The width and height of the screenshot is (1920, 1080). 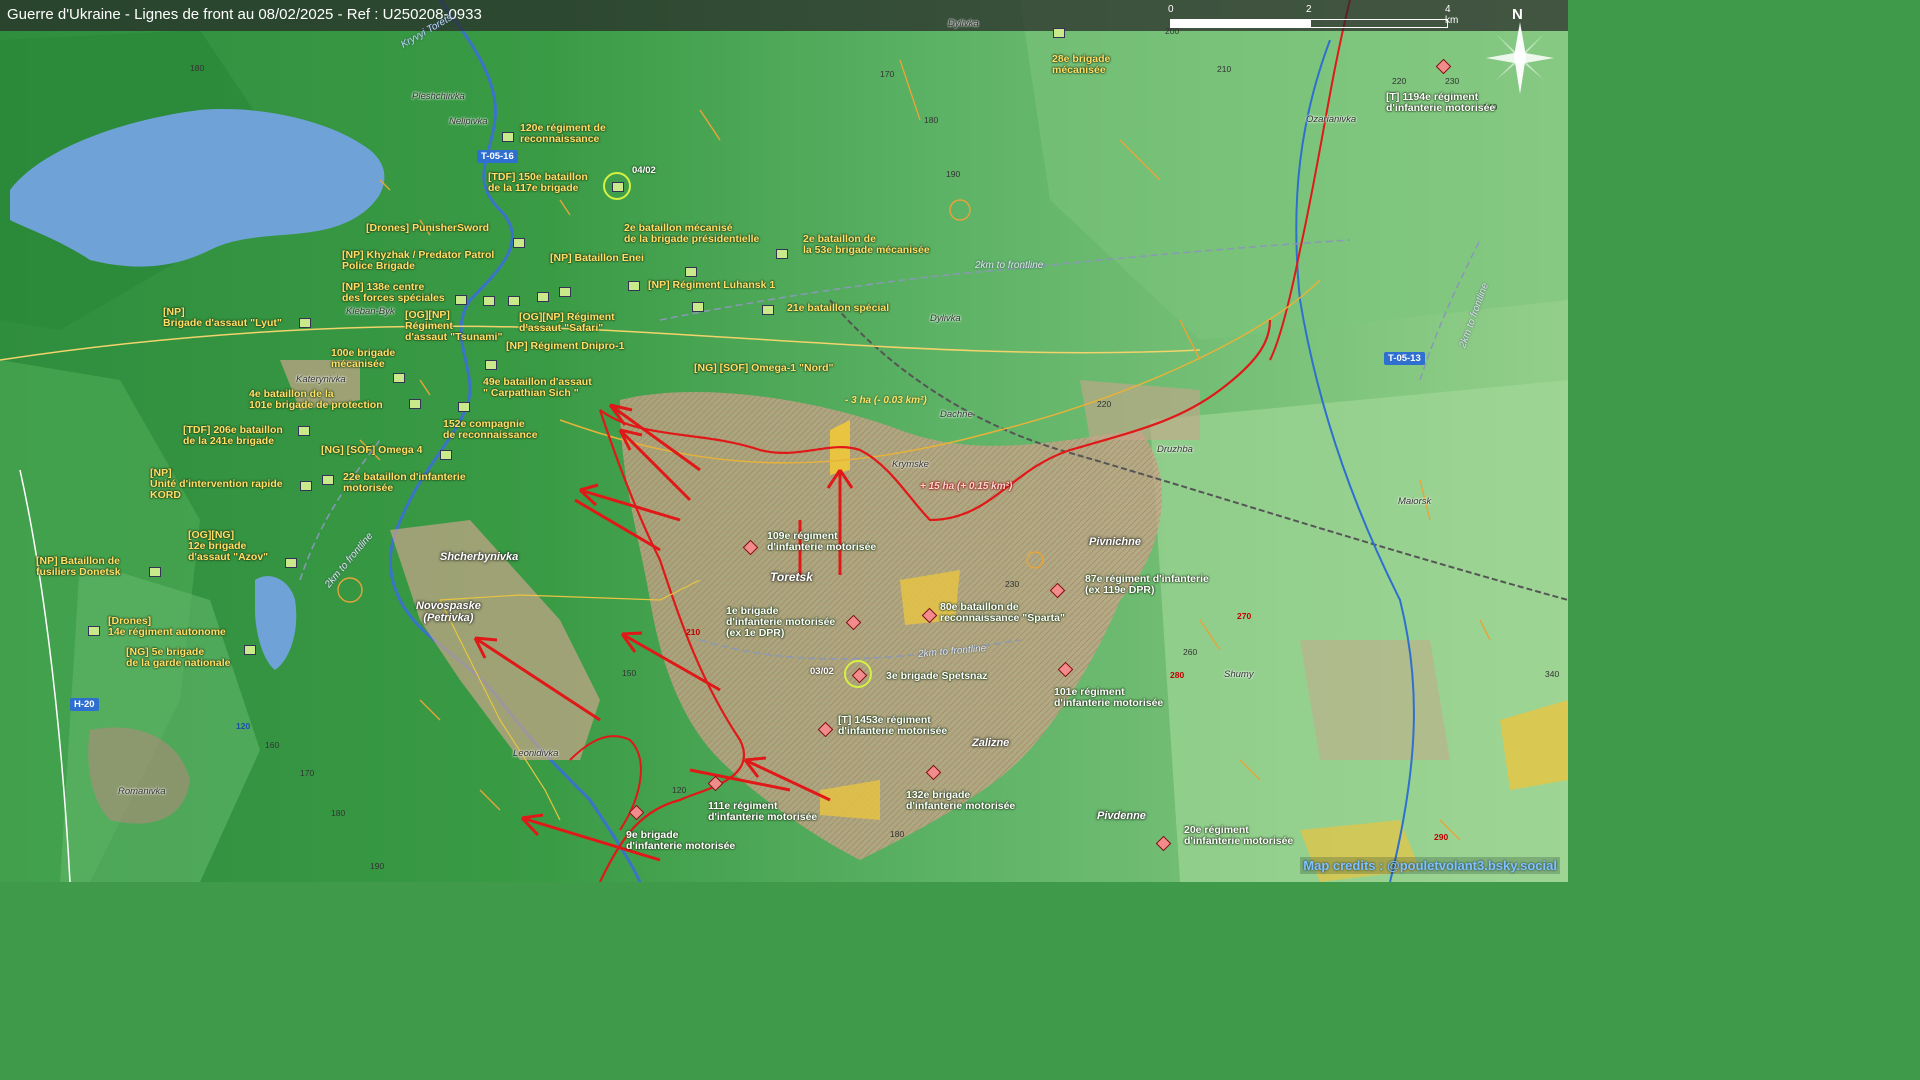 What do you see at coordinates (479, 557) in the screenshot?
I see `town-shcherbynivka: Shcherbynivka` at bounding box center [479, 557].